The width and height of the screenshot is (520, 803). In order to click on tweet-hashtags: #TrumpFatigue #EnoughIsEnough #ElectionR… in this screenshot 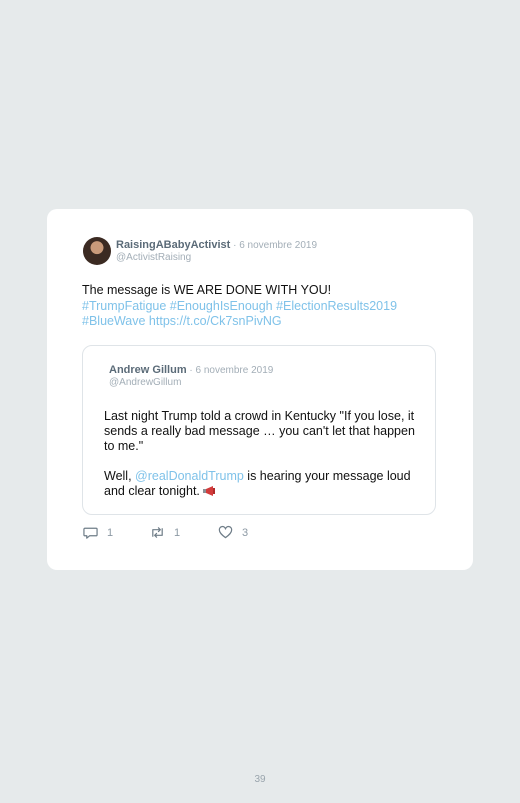, I will do `click(262, 314)`.